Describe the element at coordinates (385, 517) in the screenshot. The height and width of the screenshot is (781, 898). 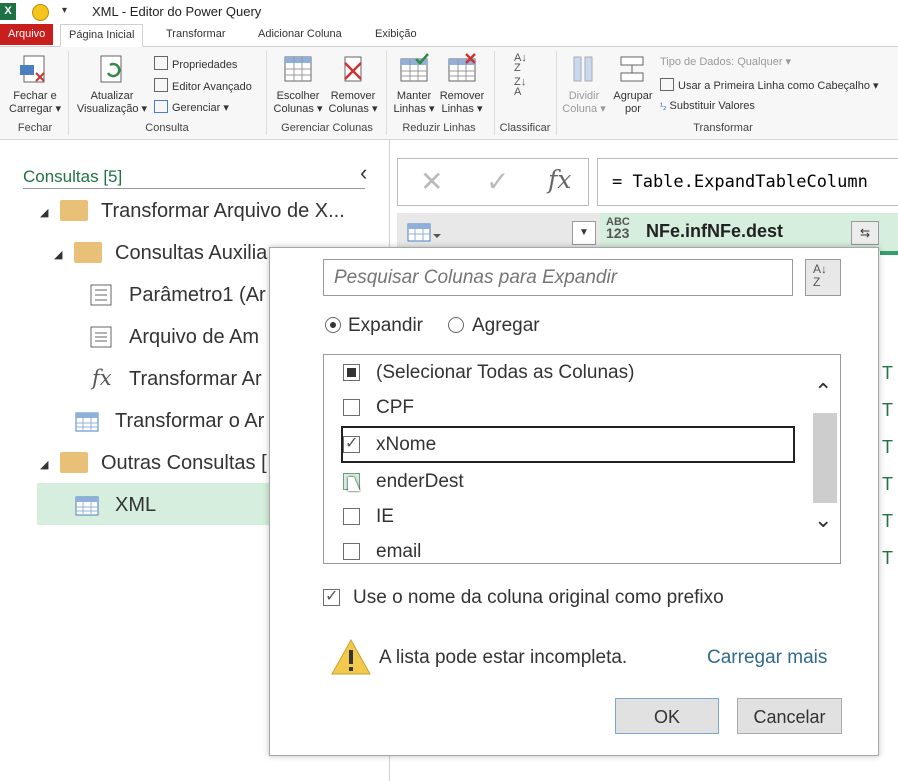
I see `column-option-label: IE` at that location.